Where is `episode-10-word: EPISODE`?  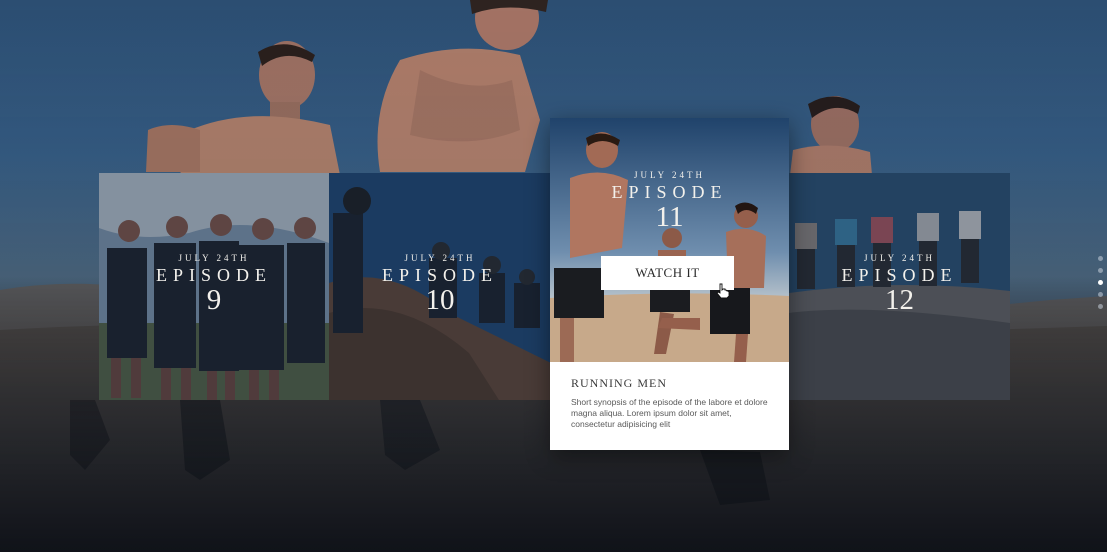
episode-10-word: EPISODE is located at coordinates (439, 275).